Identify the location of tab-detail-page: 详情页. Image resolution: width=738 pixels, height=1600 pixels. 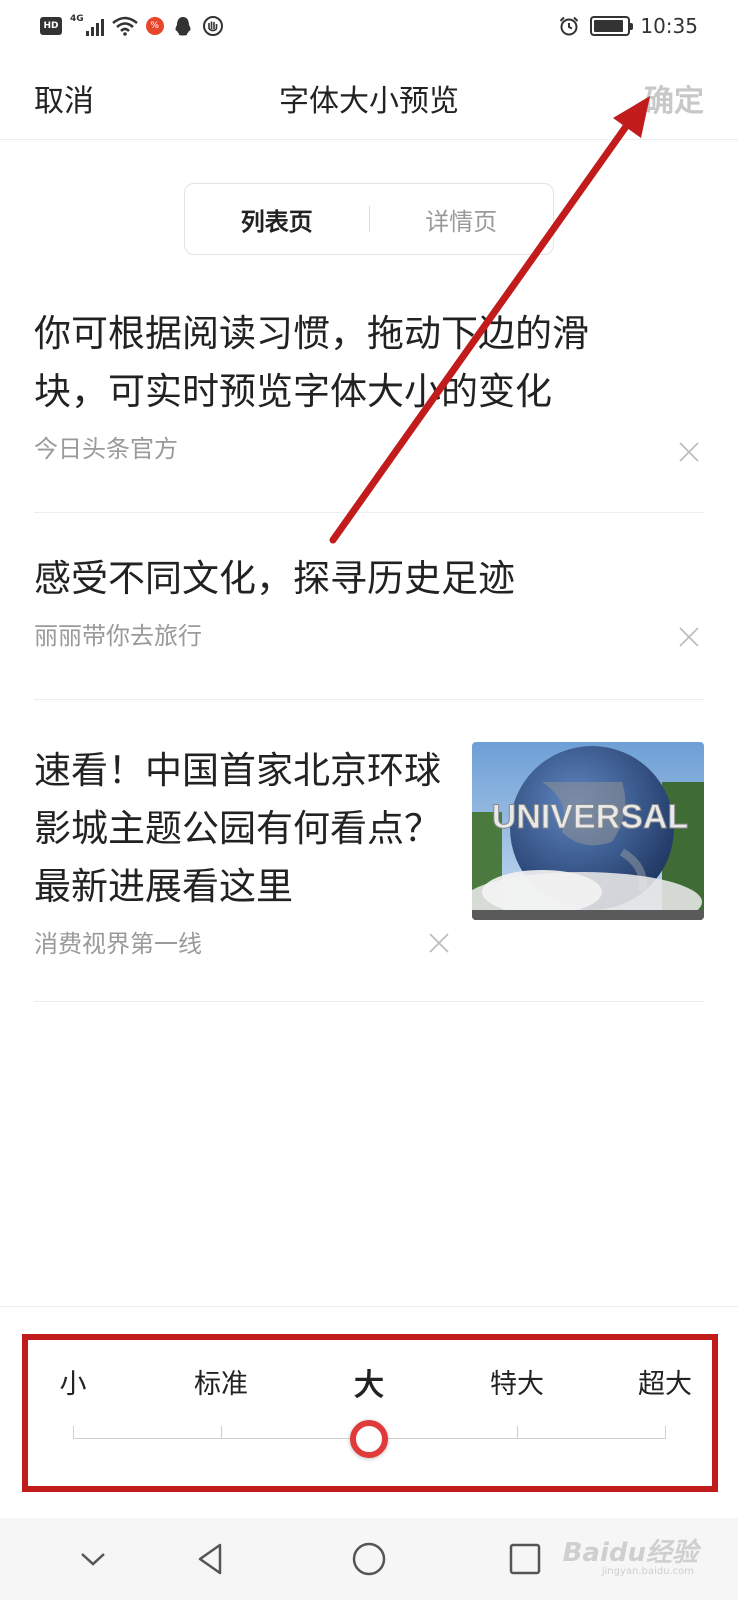
(462, 219).